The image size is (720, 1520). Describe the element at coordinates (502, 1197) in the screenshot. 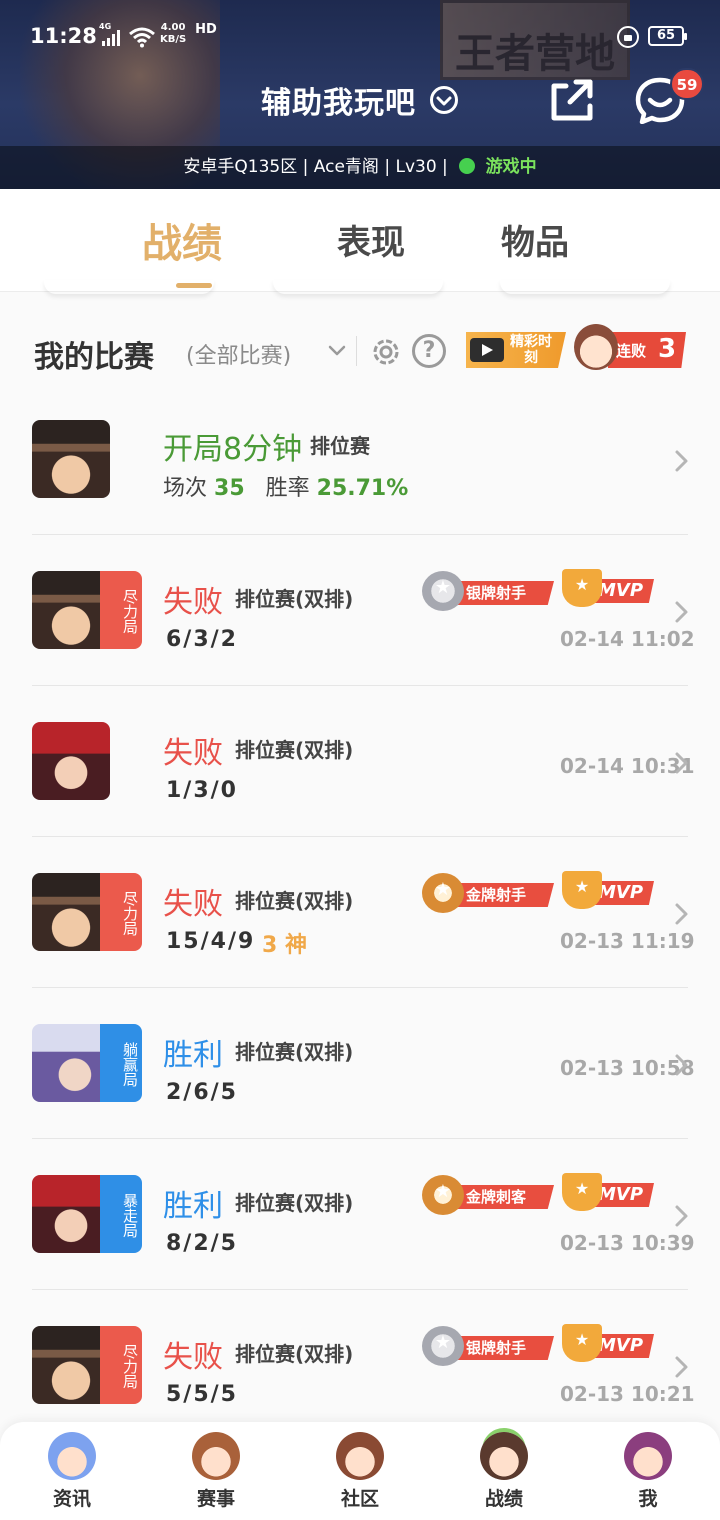

I see `medal-label: 金牌刺客` at that location.